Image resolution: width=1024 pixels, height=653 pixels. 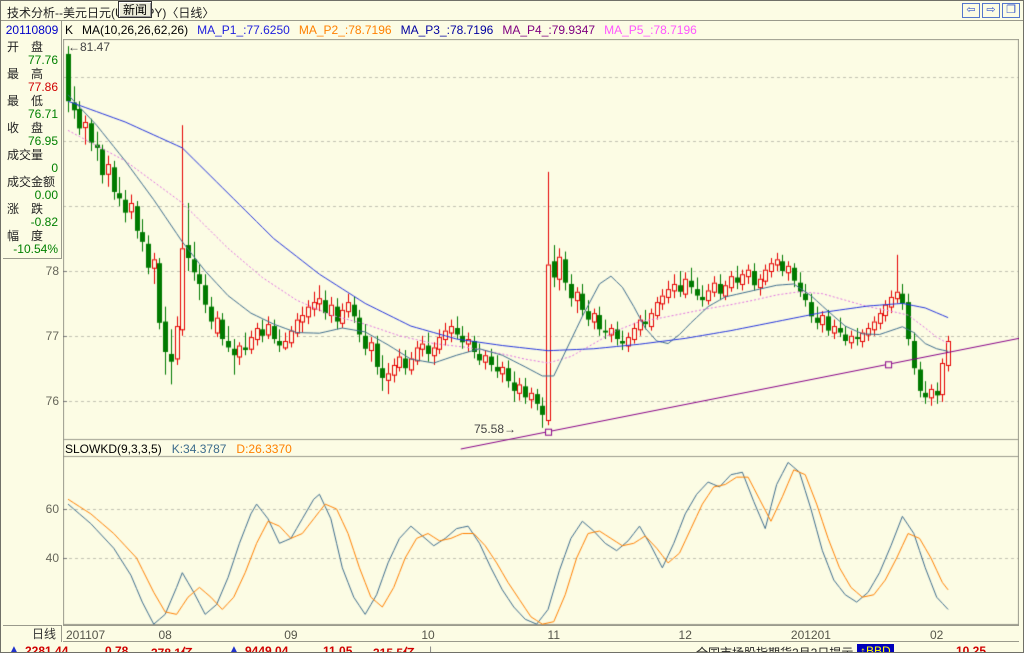 I want to click on bbd-badge: ↑BBD, so click(x=875, y=648).